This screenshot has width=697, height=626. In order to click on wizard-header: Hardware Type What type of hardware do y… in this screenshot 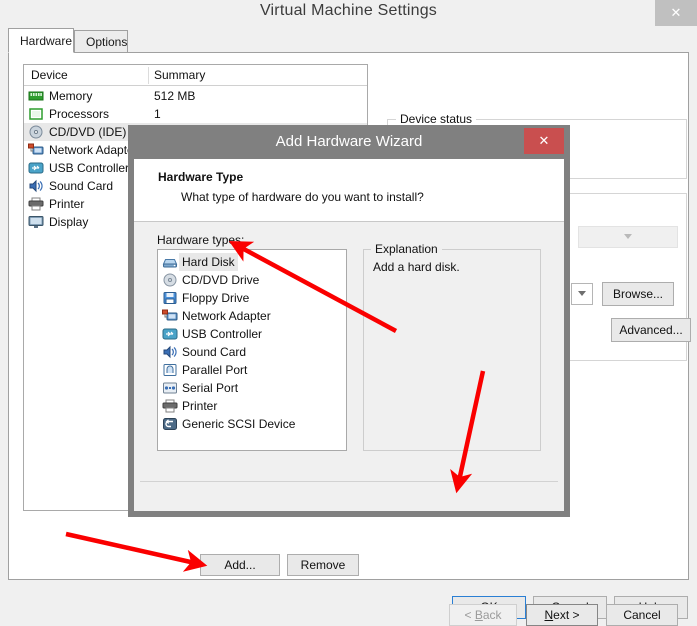, I will do `click(349, 190)`.